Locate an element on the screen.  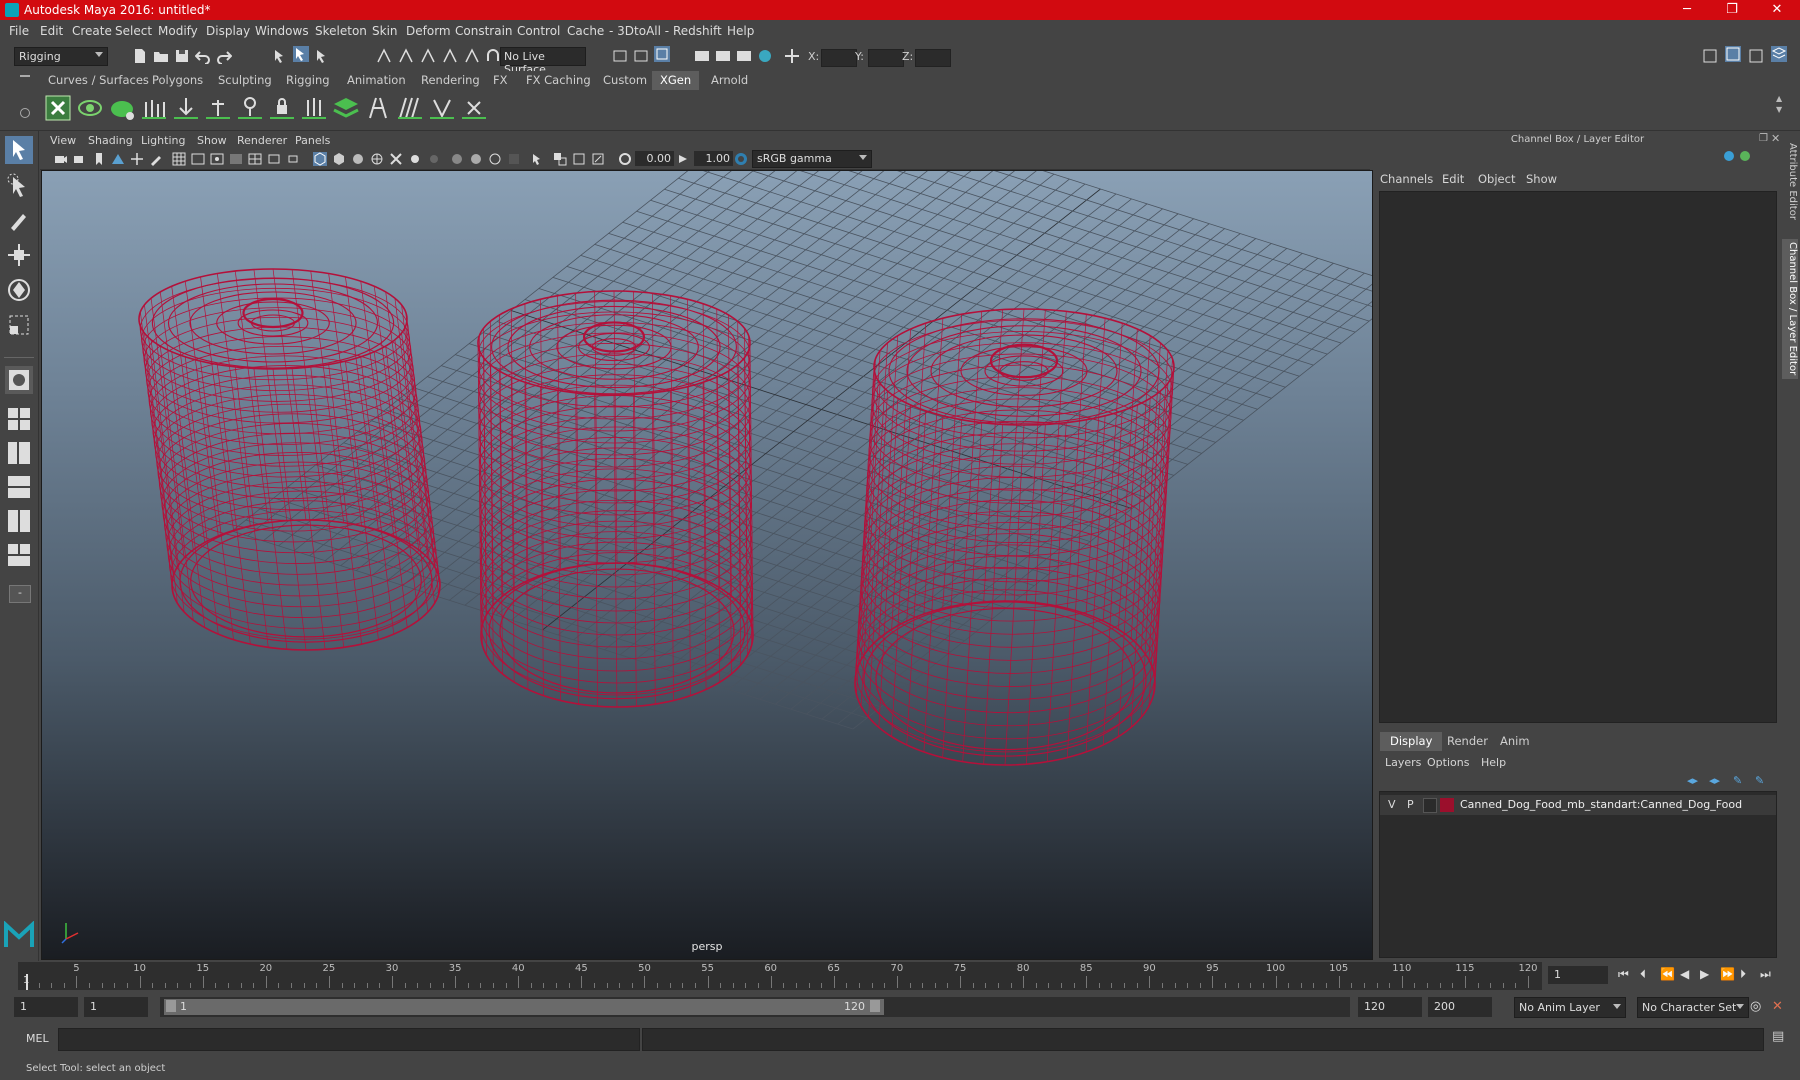
xgen-rebuild-guides-icon is located at coordinates (314, 108).